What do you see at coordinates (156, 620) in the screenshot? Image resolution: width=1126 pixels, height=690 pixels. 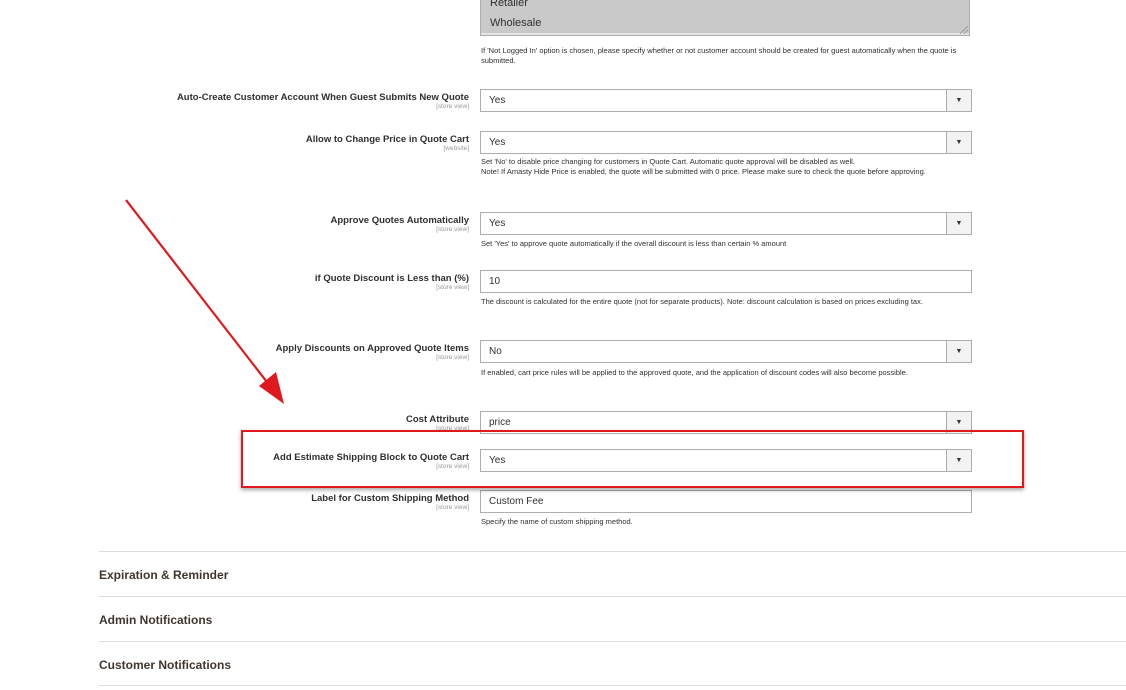 I see `section-title: Admin Notifications` at bounding box center [156, 620].